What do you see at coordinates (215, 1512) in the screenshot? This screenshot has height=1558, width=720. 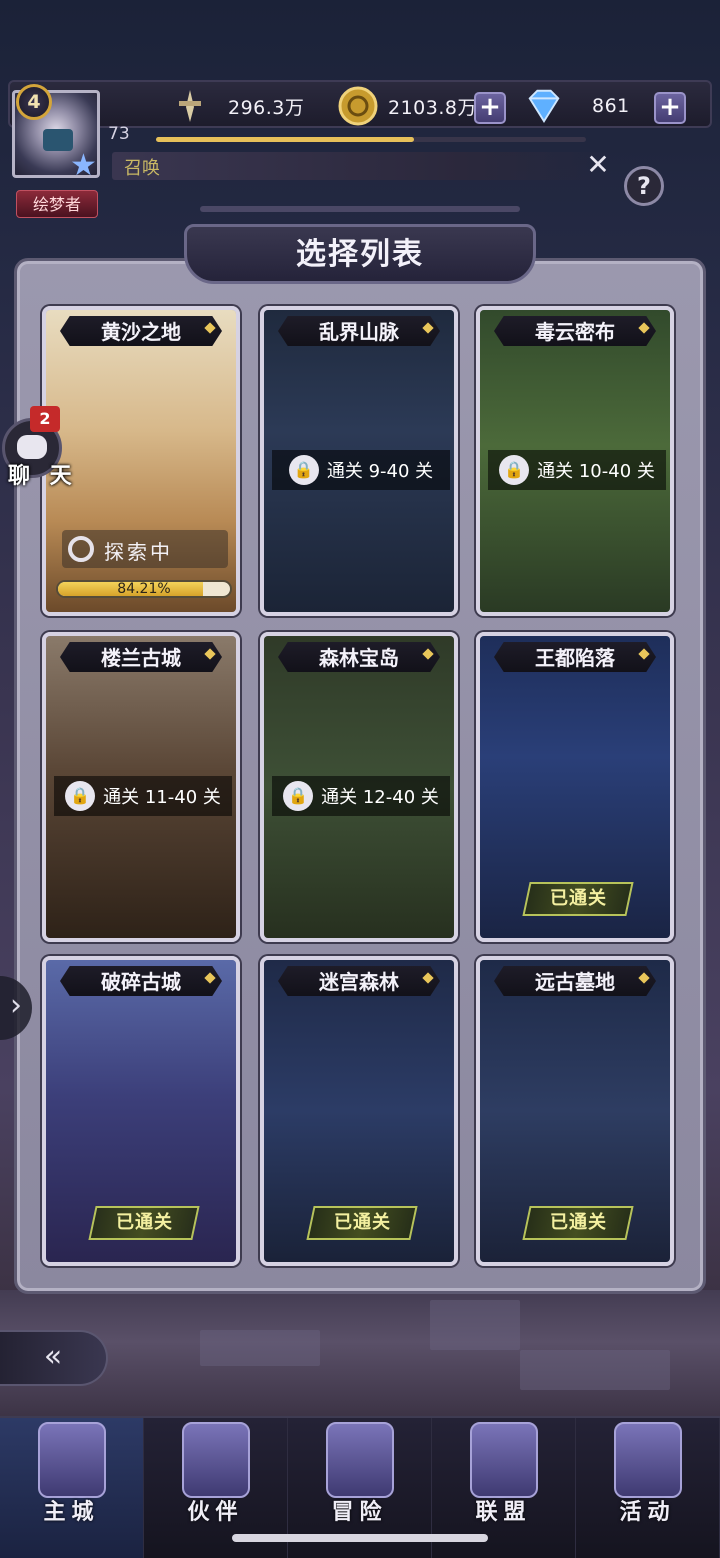 I see `nav-label: 伙伴` at bounding box center [215, 1512].